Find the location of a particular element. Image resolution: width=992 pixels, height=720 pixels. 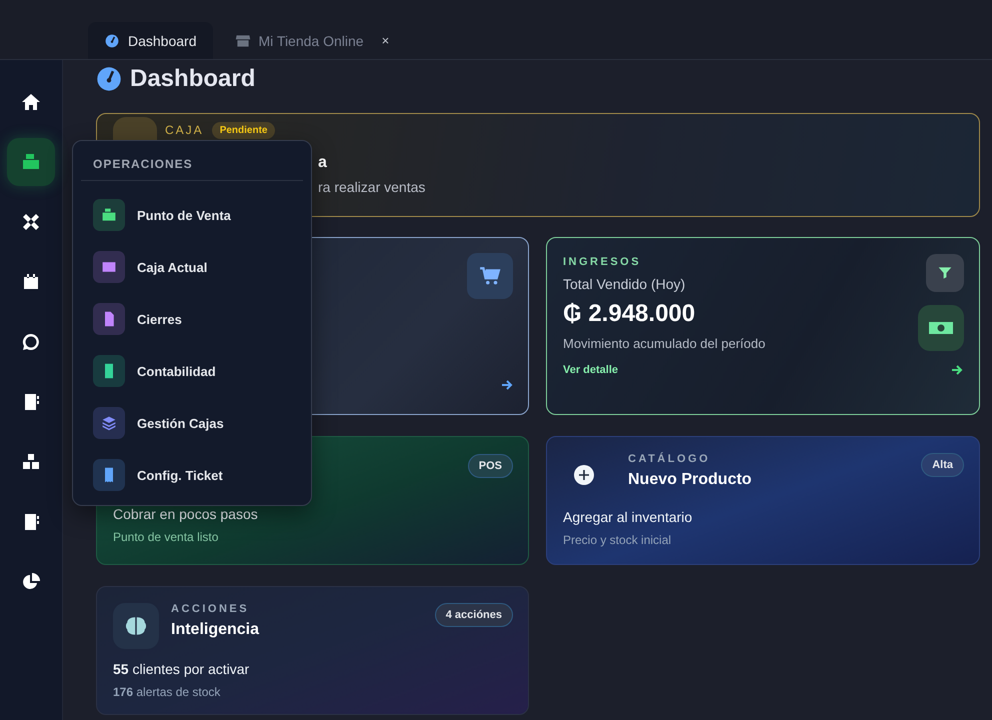

card-title: Total Vendido (Hoy) is located at coordinates (624, 284).